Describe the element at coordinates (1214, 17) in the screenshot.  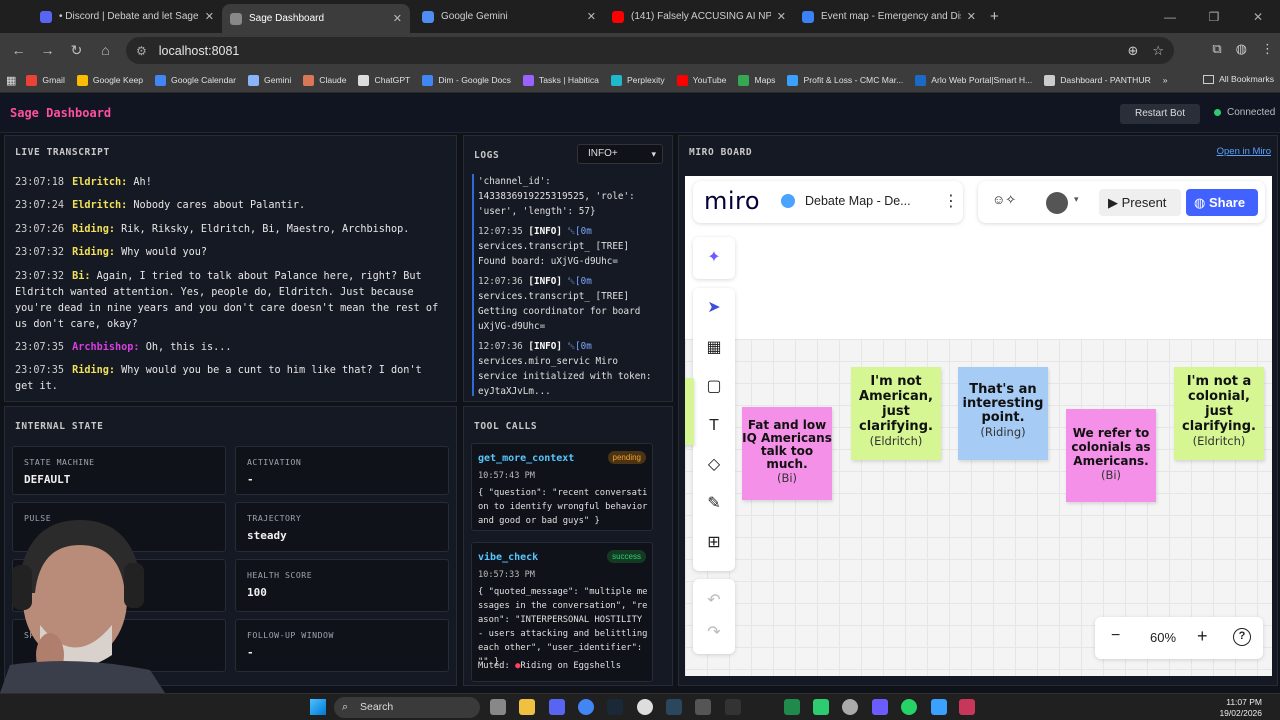
I see `restore-icon: ❐` at that location.